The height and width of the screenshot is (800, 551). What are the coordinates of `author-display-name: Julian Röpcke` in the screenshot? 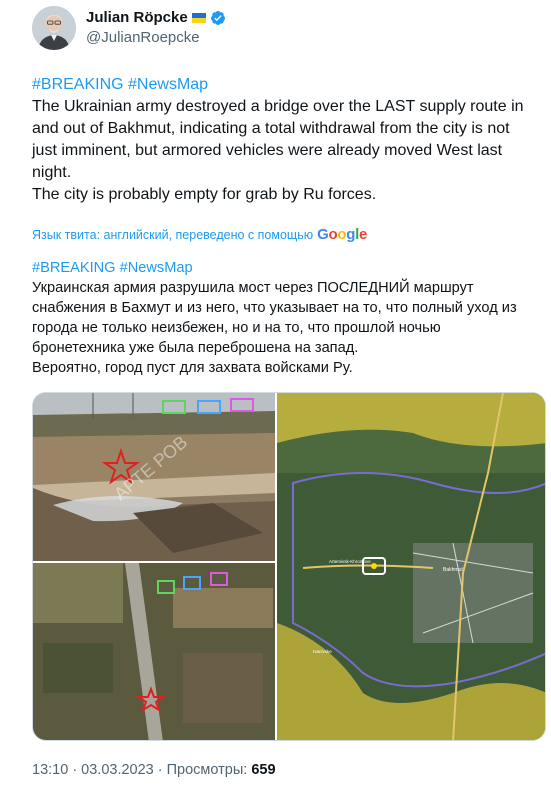 It's located at (137, 18).